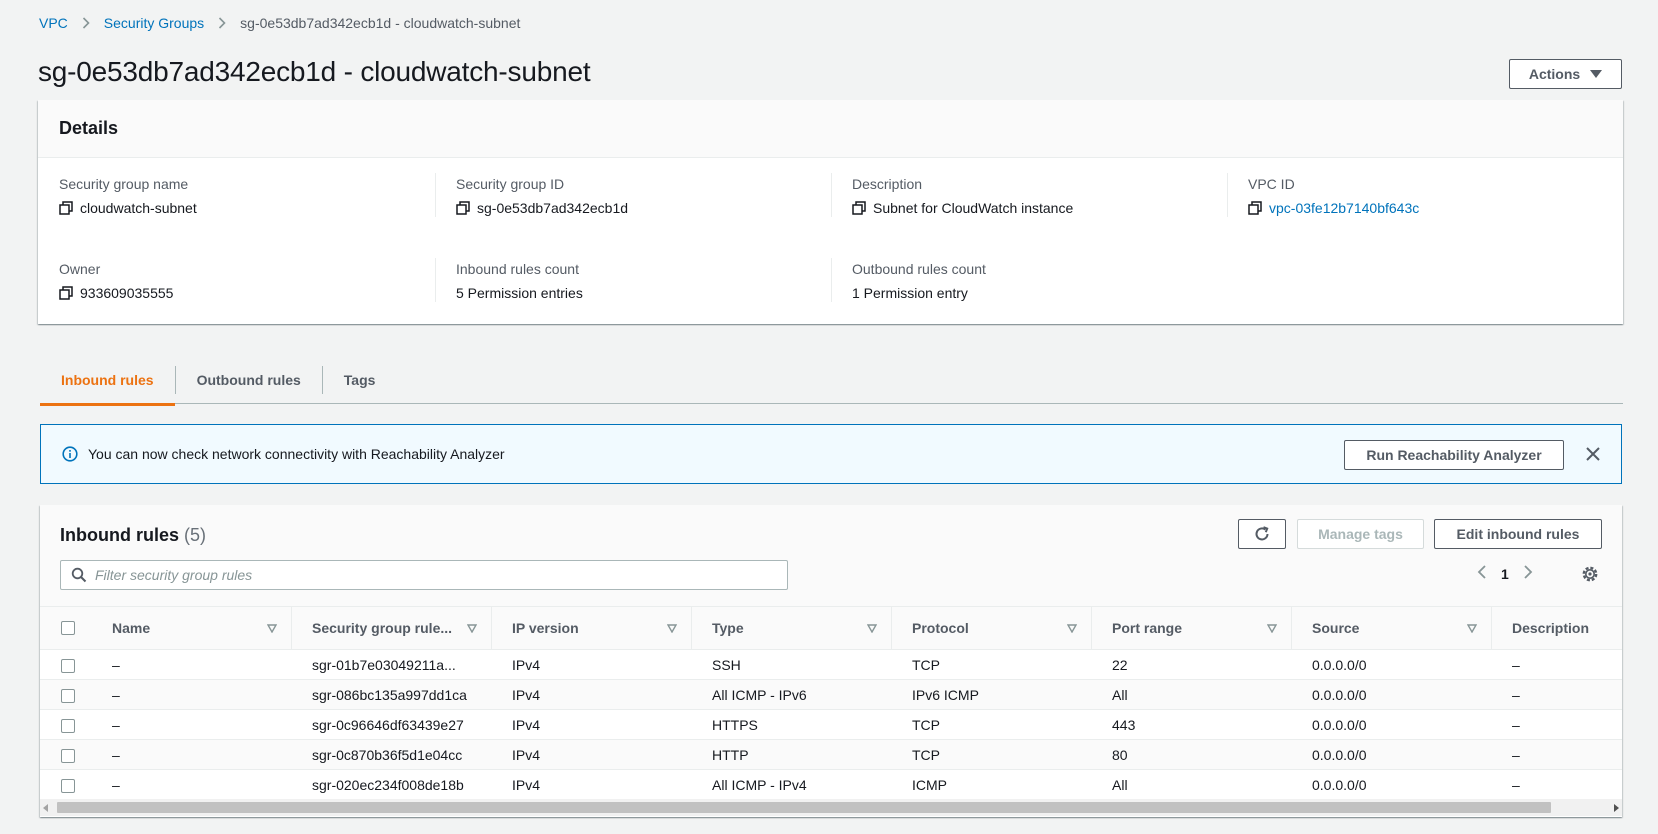 Image resolution: width=1658 pixels, height=834 pixels. Describe the element at coordinates (1616, 808) in the screenshot. I see `scroll-right-arrow-icon` at that location.